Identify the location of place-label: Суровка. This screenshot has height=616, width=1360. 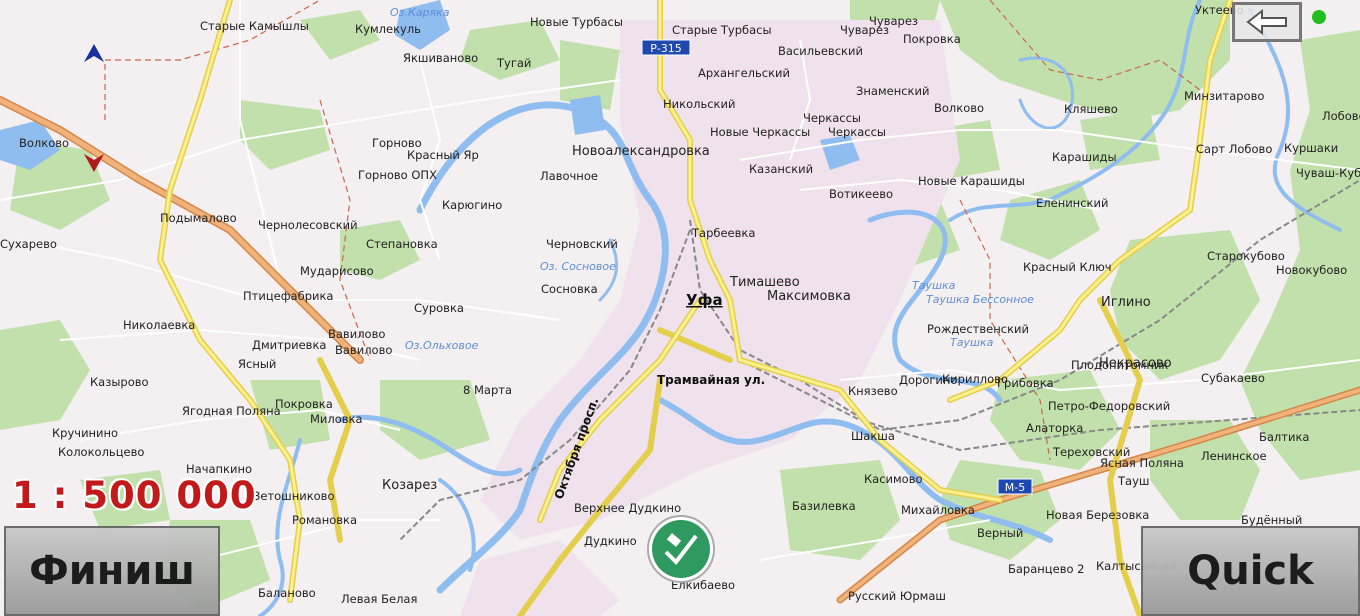
(439, 308).